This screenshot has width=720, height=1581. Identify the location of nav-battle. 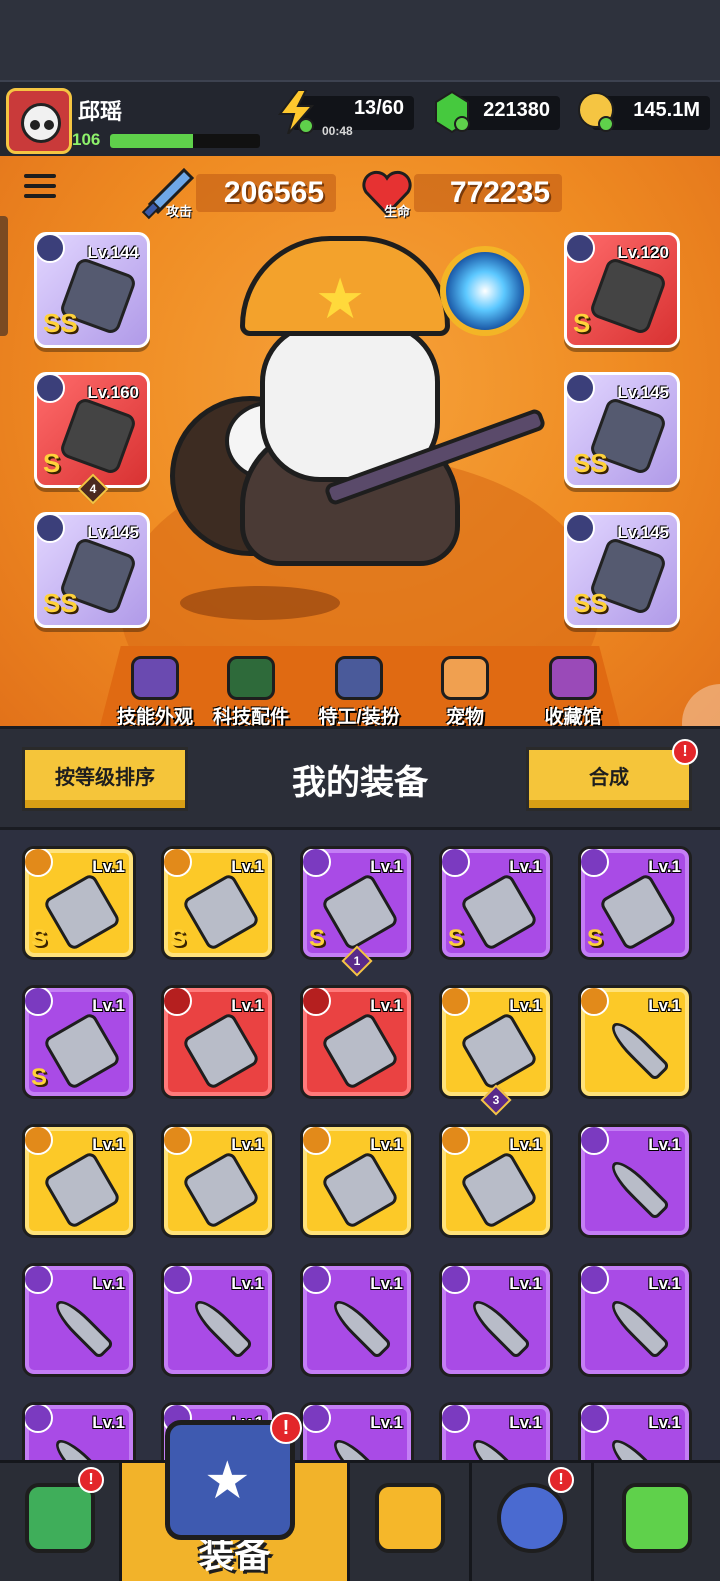
(411, 1522).